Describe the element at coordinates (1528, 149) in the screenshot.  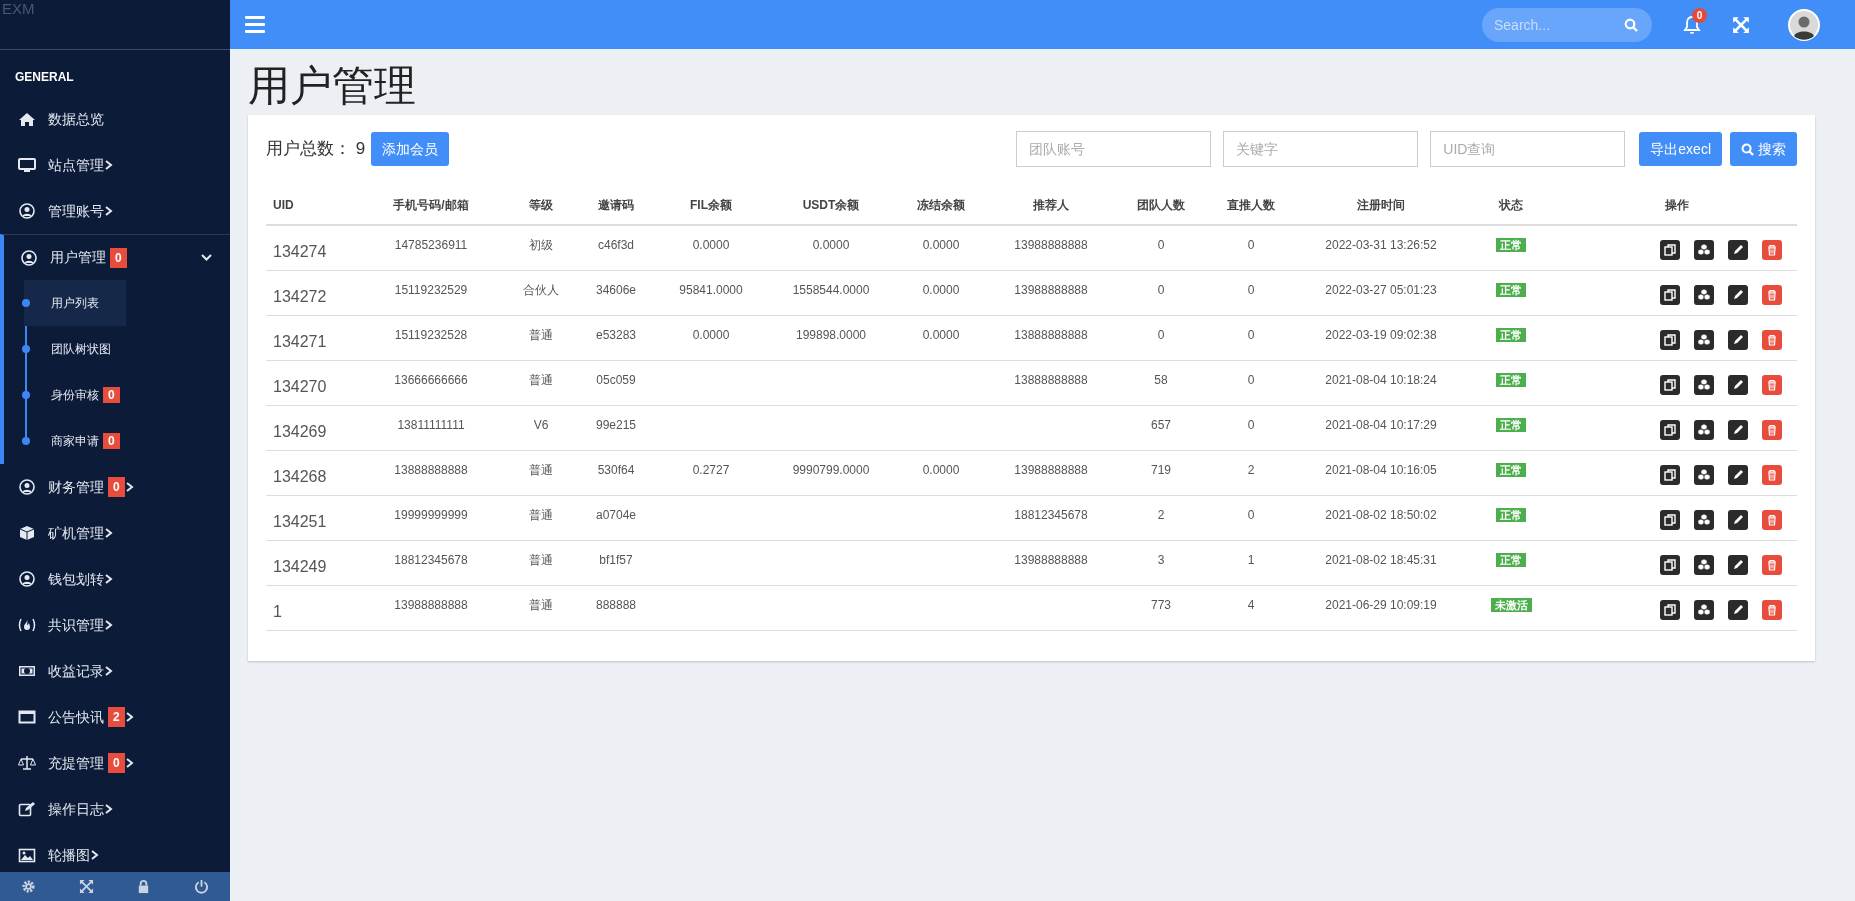
I see `filter-field: UID查询` at that location.